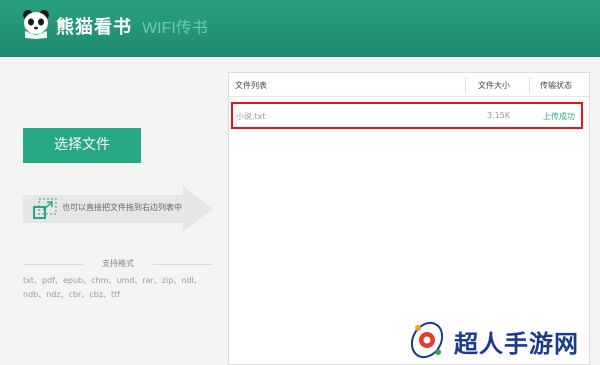 The width and height of the screenshot is (600, 365). I want to click on table-row: 小说.txt 3.15K 上传成功, so click(407, 115).